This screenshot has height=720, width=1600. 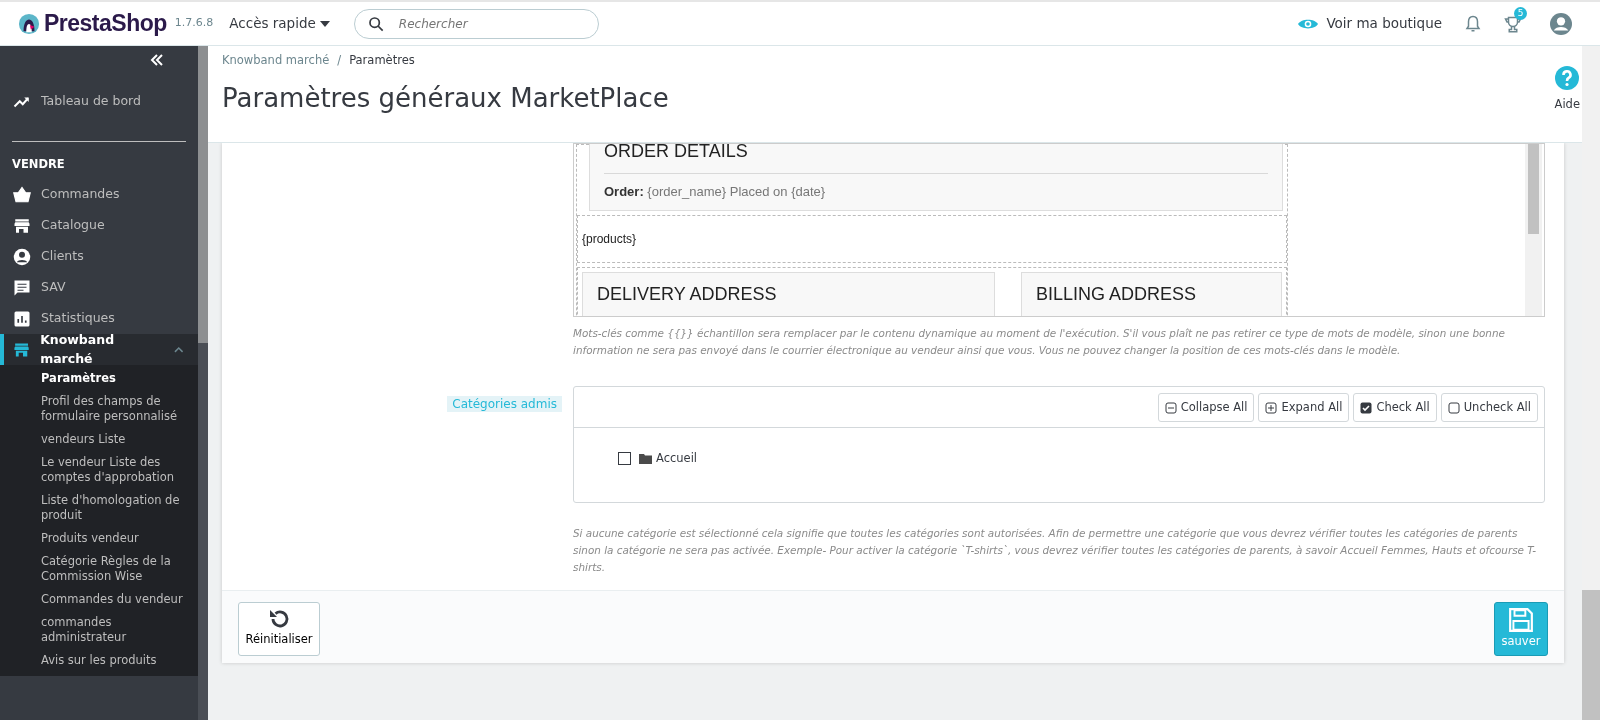 I want to click on section-heading: DELIVERY ADDRESS, so click(x=788, y=298).